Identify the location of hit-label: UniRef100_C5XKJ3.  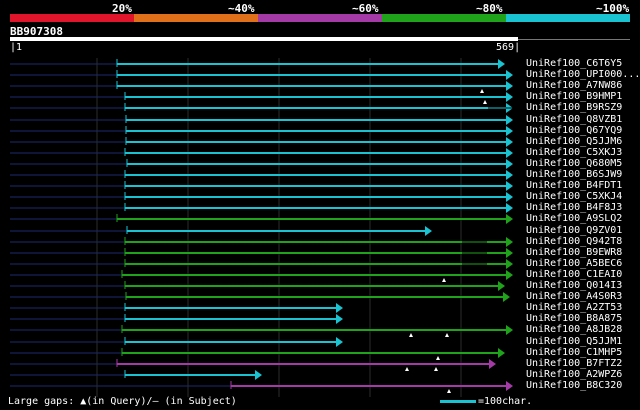
(574, 152).